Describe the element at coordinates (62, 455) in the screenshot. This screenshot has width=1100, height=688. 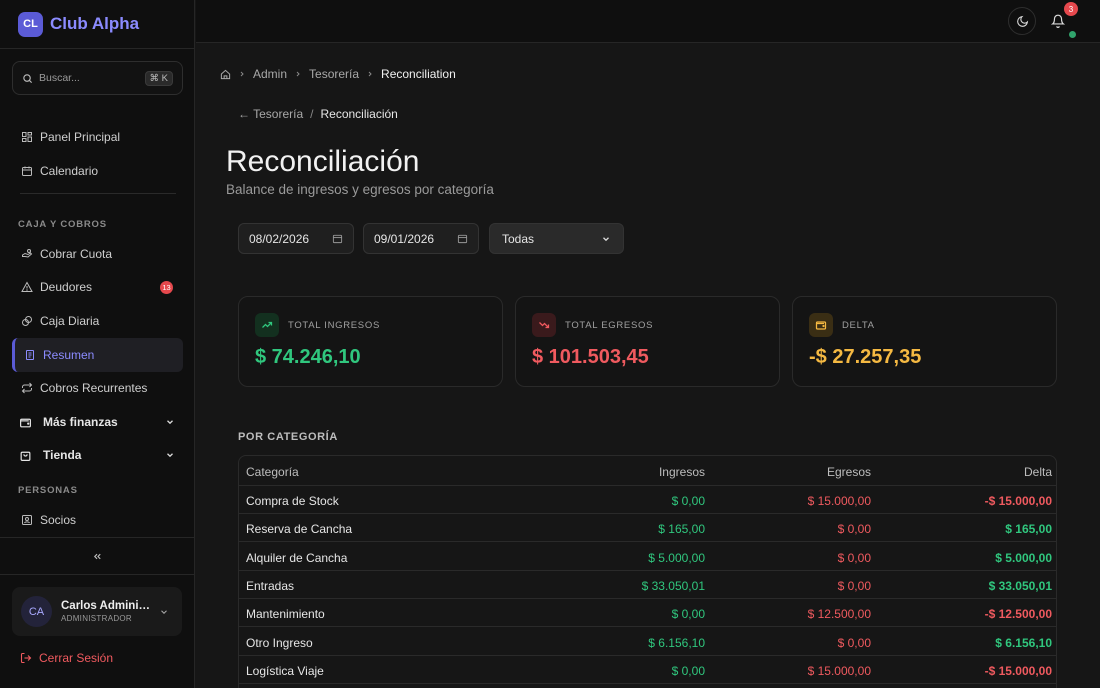
I see `nav-item-label: Tienda` at that location.